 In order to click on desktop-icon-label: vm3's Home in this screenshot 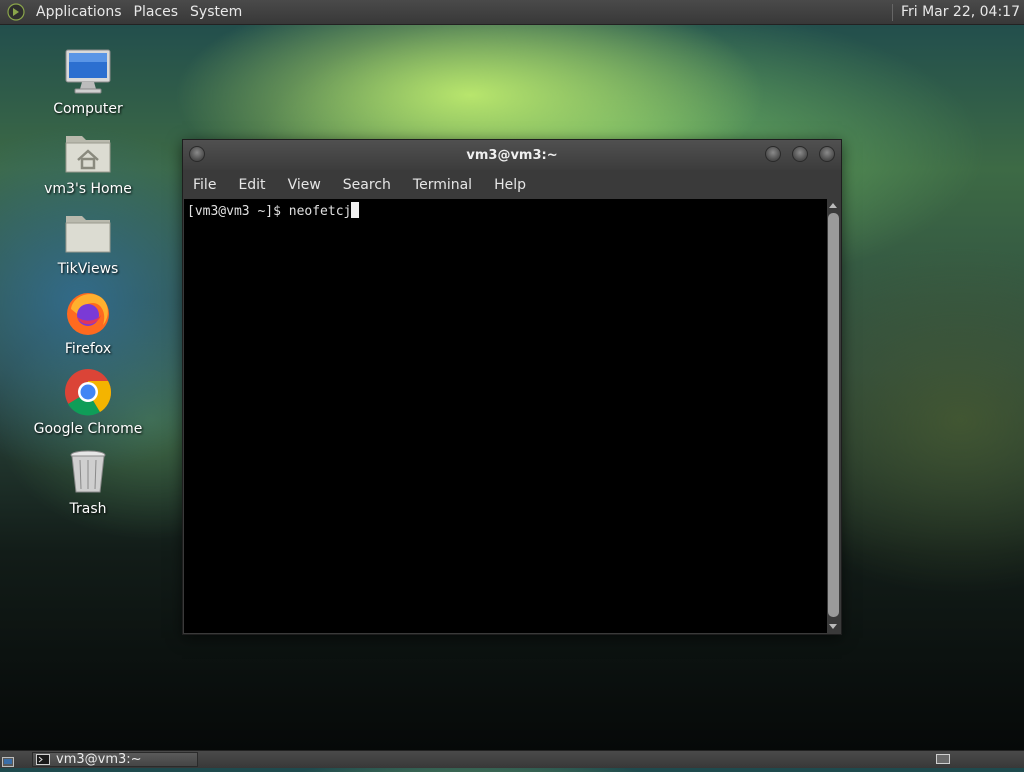, I will do `click(88, 189)`.